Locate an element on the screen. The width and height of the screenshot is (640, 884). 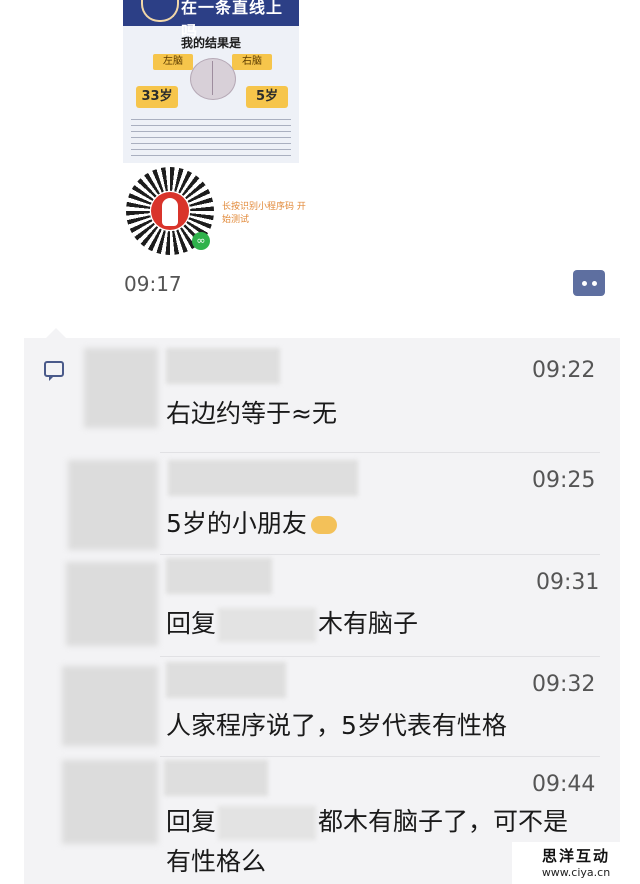
right-brain-age: 5岁 is located at coordinates (267, 97).